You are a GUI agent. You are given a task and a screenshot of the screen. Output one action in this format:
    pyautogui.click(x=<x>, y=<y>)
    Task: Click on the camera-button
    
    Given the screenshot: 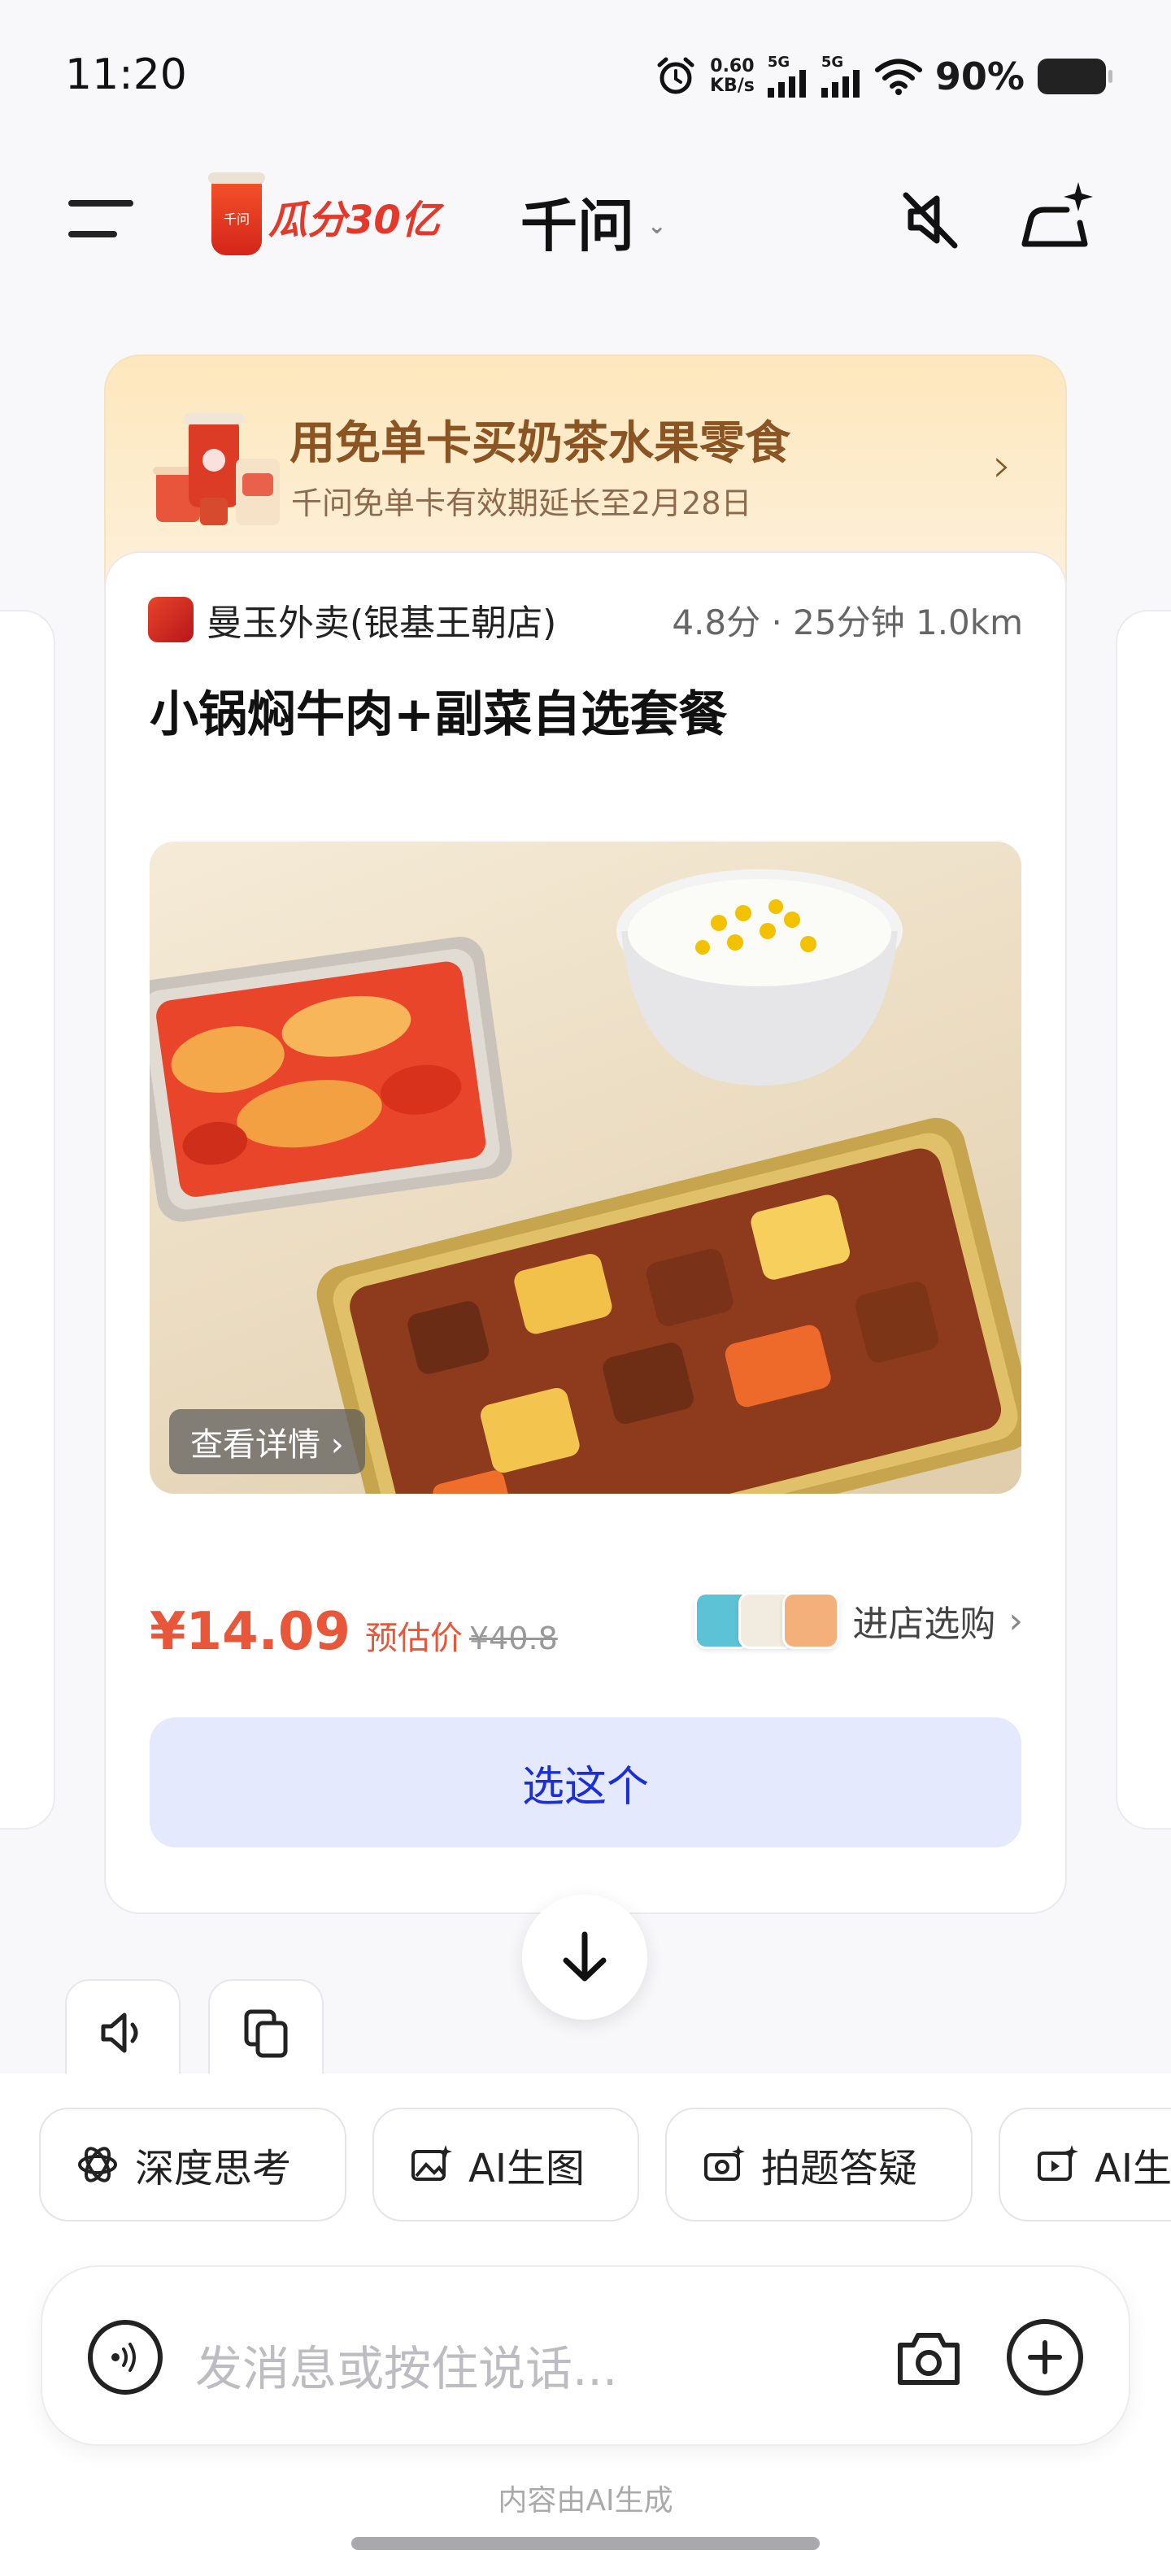 What is the action you would take?
    pyautogui.click(x=929, y=2358)
    